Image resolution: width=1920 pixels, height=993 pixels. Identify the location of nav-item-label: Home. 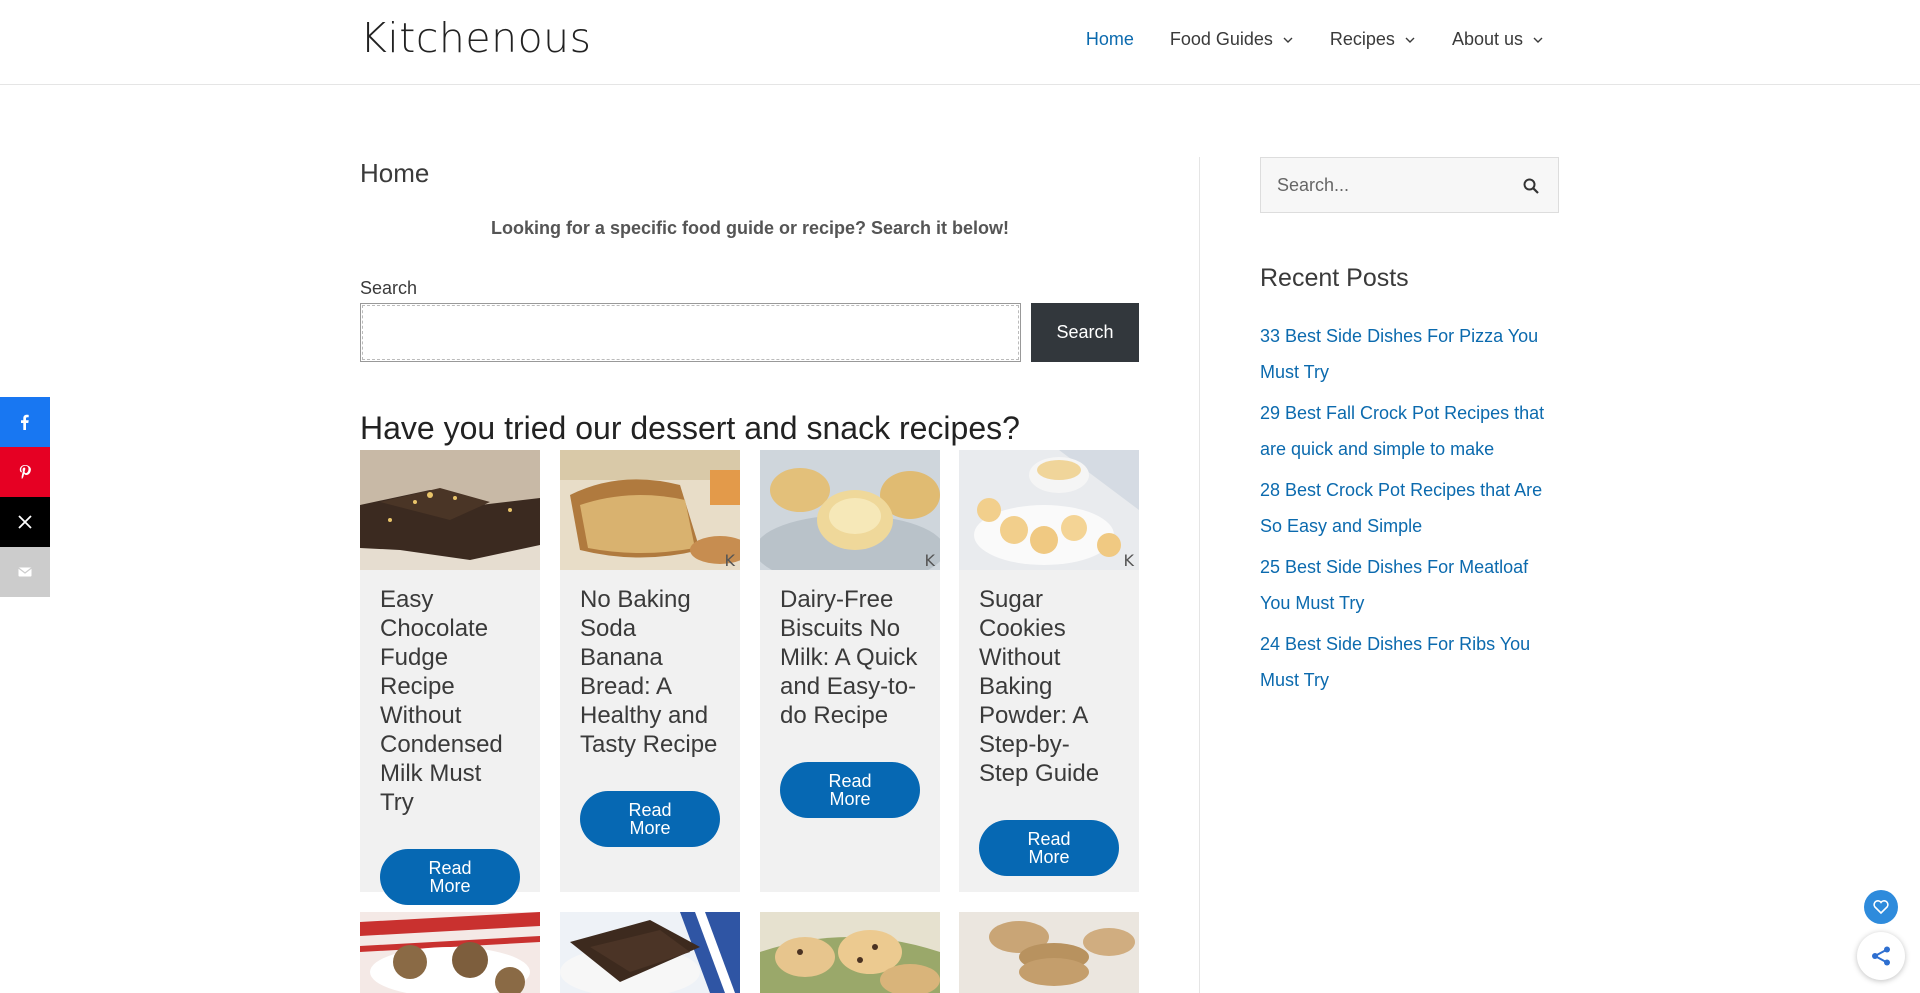
(1109, 39).